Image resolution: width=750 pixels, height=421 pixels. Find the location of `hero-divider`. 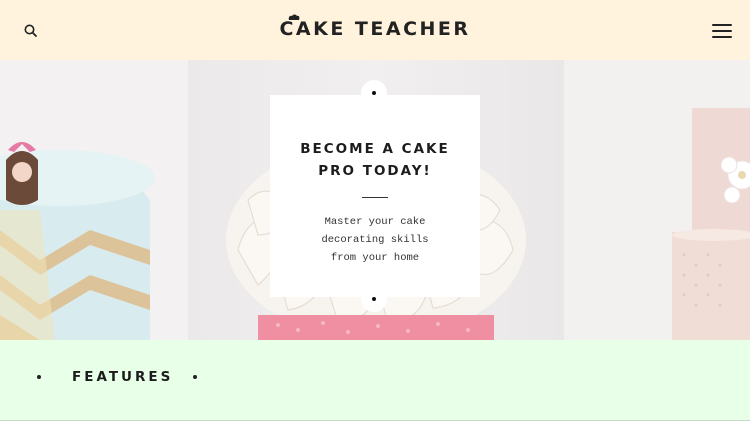

hero-divider is located at coordinates (375, 197).